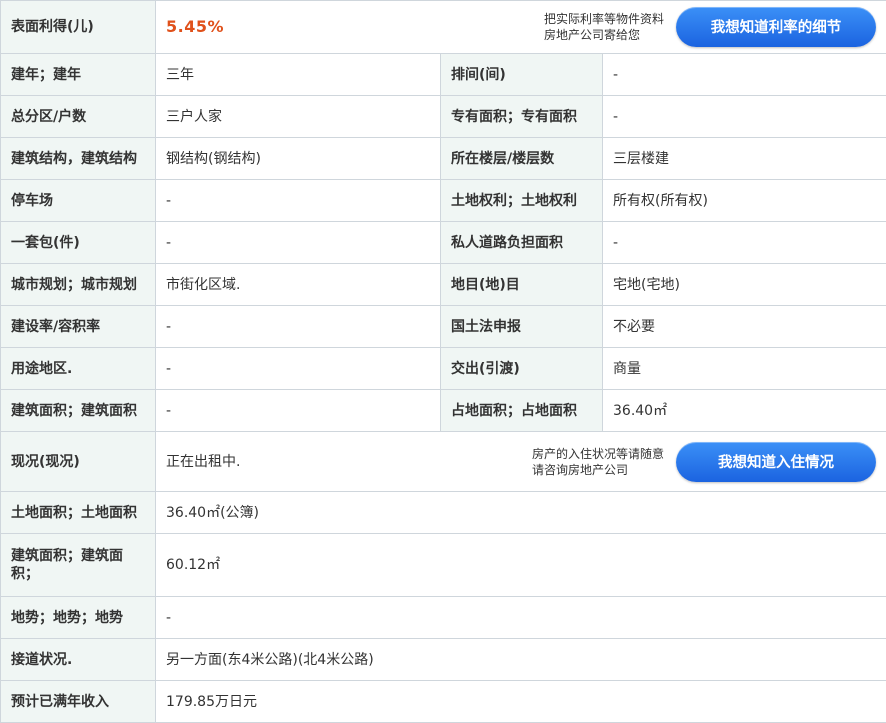 This screenshot has height=723, width=886. What do you see at coordinates (598, 454) in the screenshot?
I see `status-note-line1: 房产的入住状况等请随意` at bounding box center [598, 454].